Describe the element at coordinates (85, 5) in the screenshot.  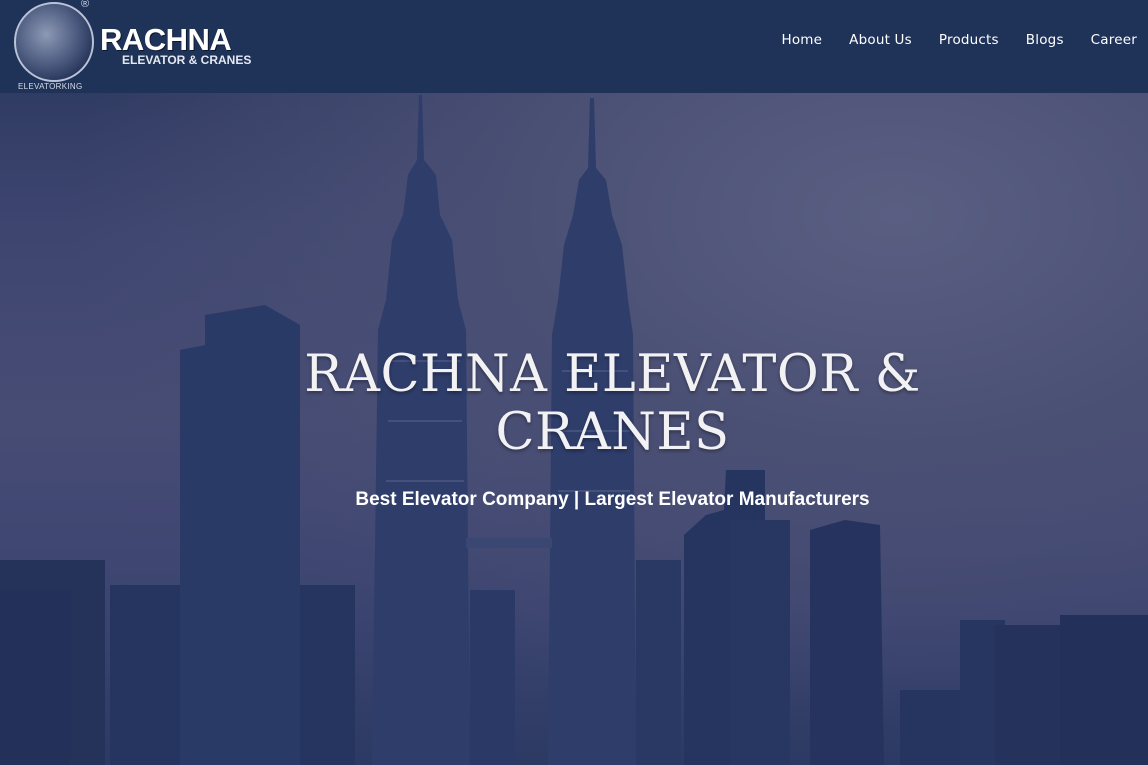
I see `registered-mark: ®` at that location.